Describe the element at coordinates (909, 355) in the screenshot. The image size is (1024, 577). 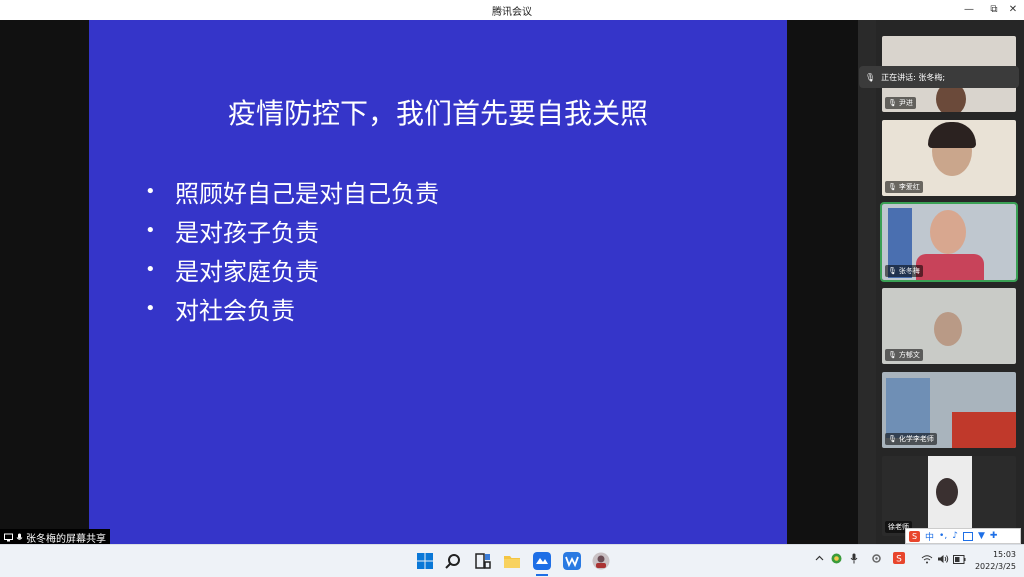
I see `participant-name: 方郁文` at that location.